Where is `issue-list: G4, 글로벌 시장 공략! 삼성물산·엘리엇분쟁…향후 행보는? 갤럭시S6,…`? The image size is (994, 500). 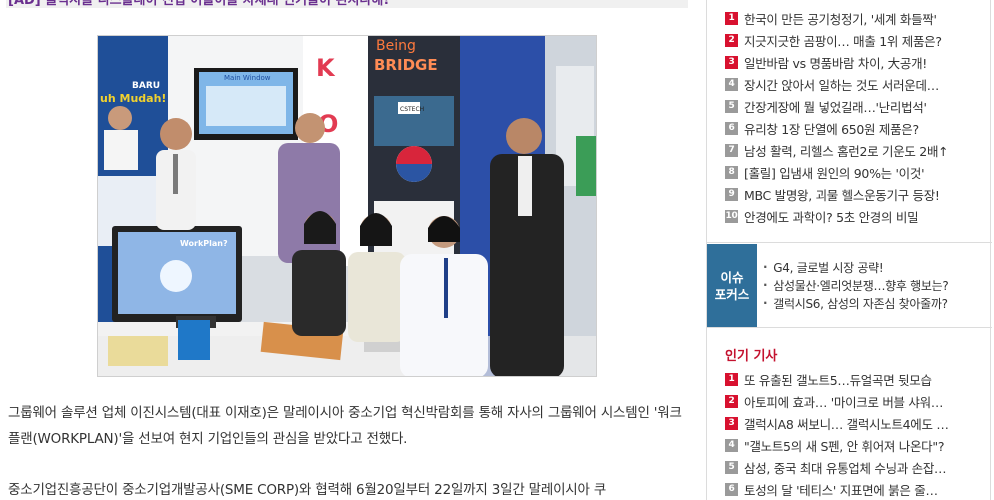 issue-list: G4, 글로벌 시장 공략! 삼성물산·엘리엇분쟁…향후 행보는? 갤럭시S6,… is located at coordinates (876, 285).